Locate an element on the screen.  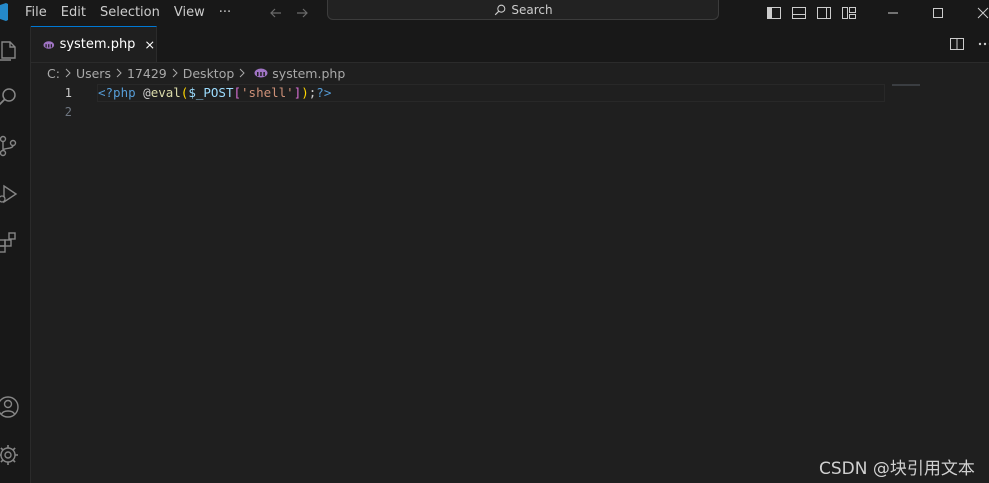
line-number: 1 is located at coordinates (68, 93).